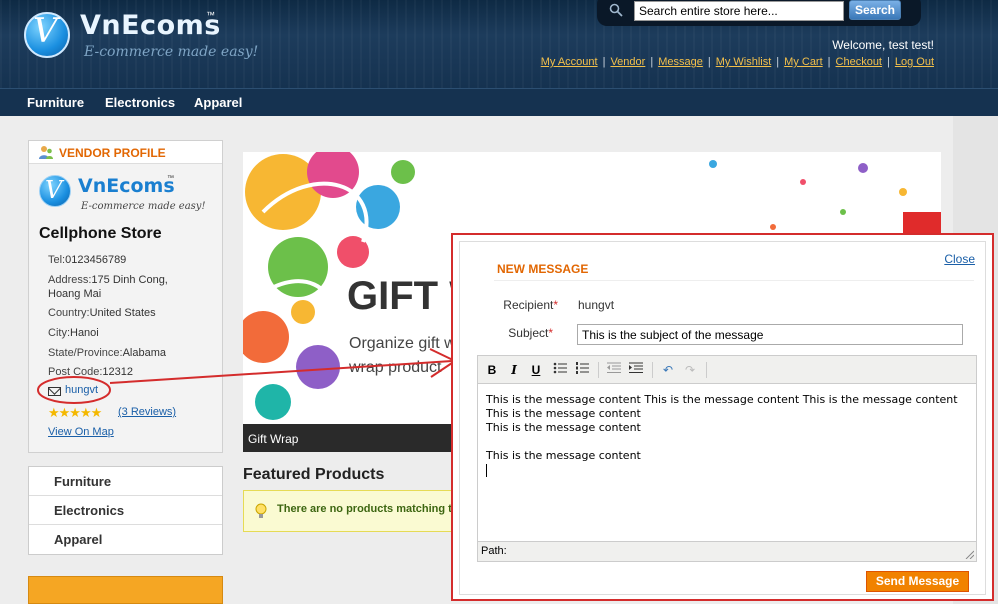 This screenshot has height=604, width=998. I want to click on outdent-button, so click(614, 370).